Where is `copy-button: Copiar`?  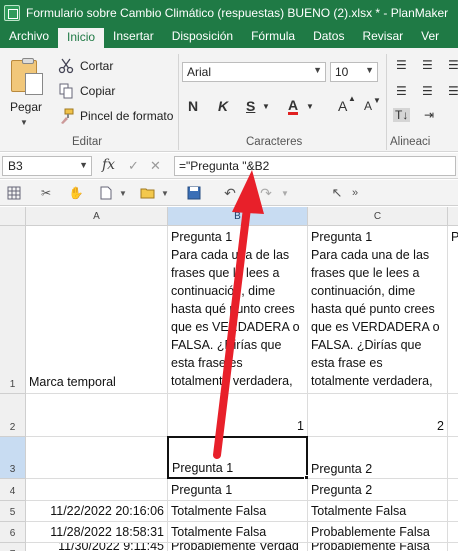
copy-button: Copiar is located at coordinates (86, 91).